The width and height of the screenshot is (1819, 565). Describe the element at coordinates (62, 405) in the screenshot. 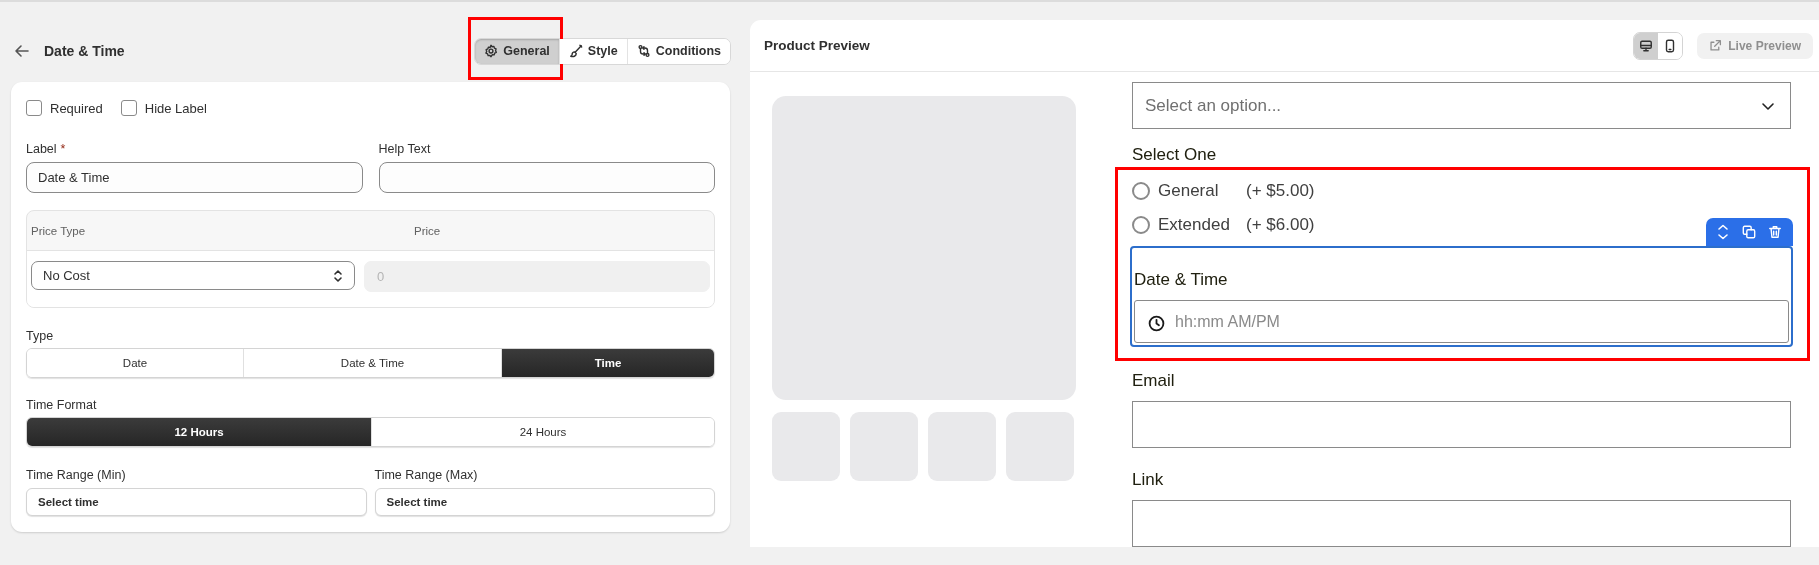

I see `field-label: Time Format` at that location.